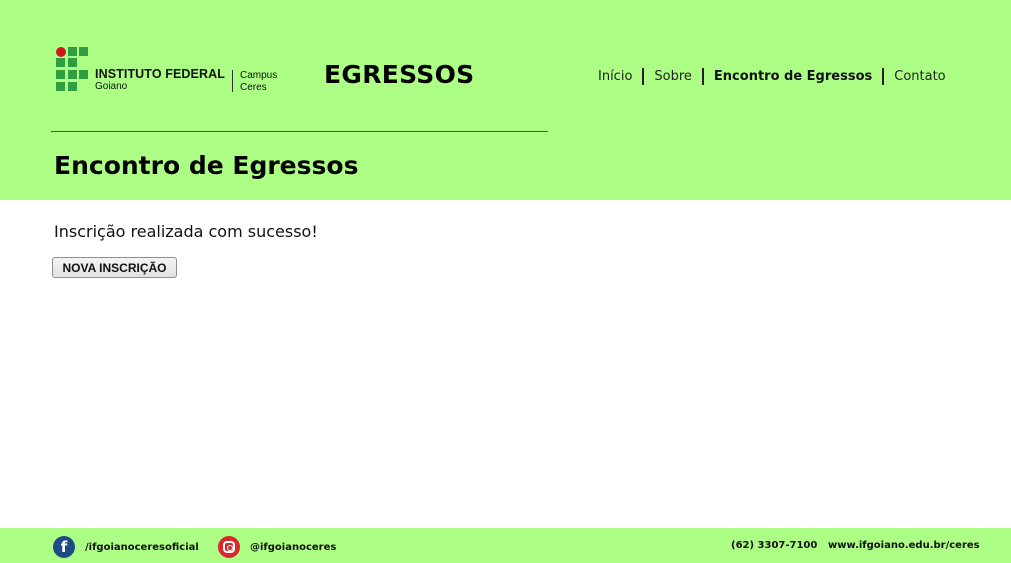 The image size is (1011, 563). What do you see at coordinates (615, 76) in the screenshot?
I see `nav-item-inicio: Início` at bounding box center [615, 76].